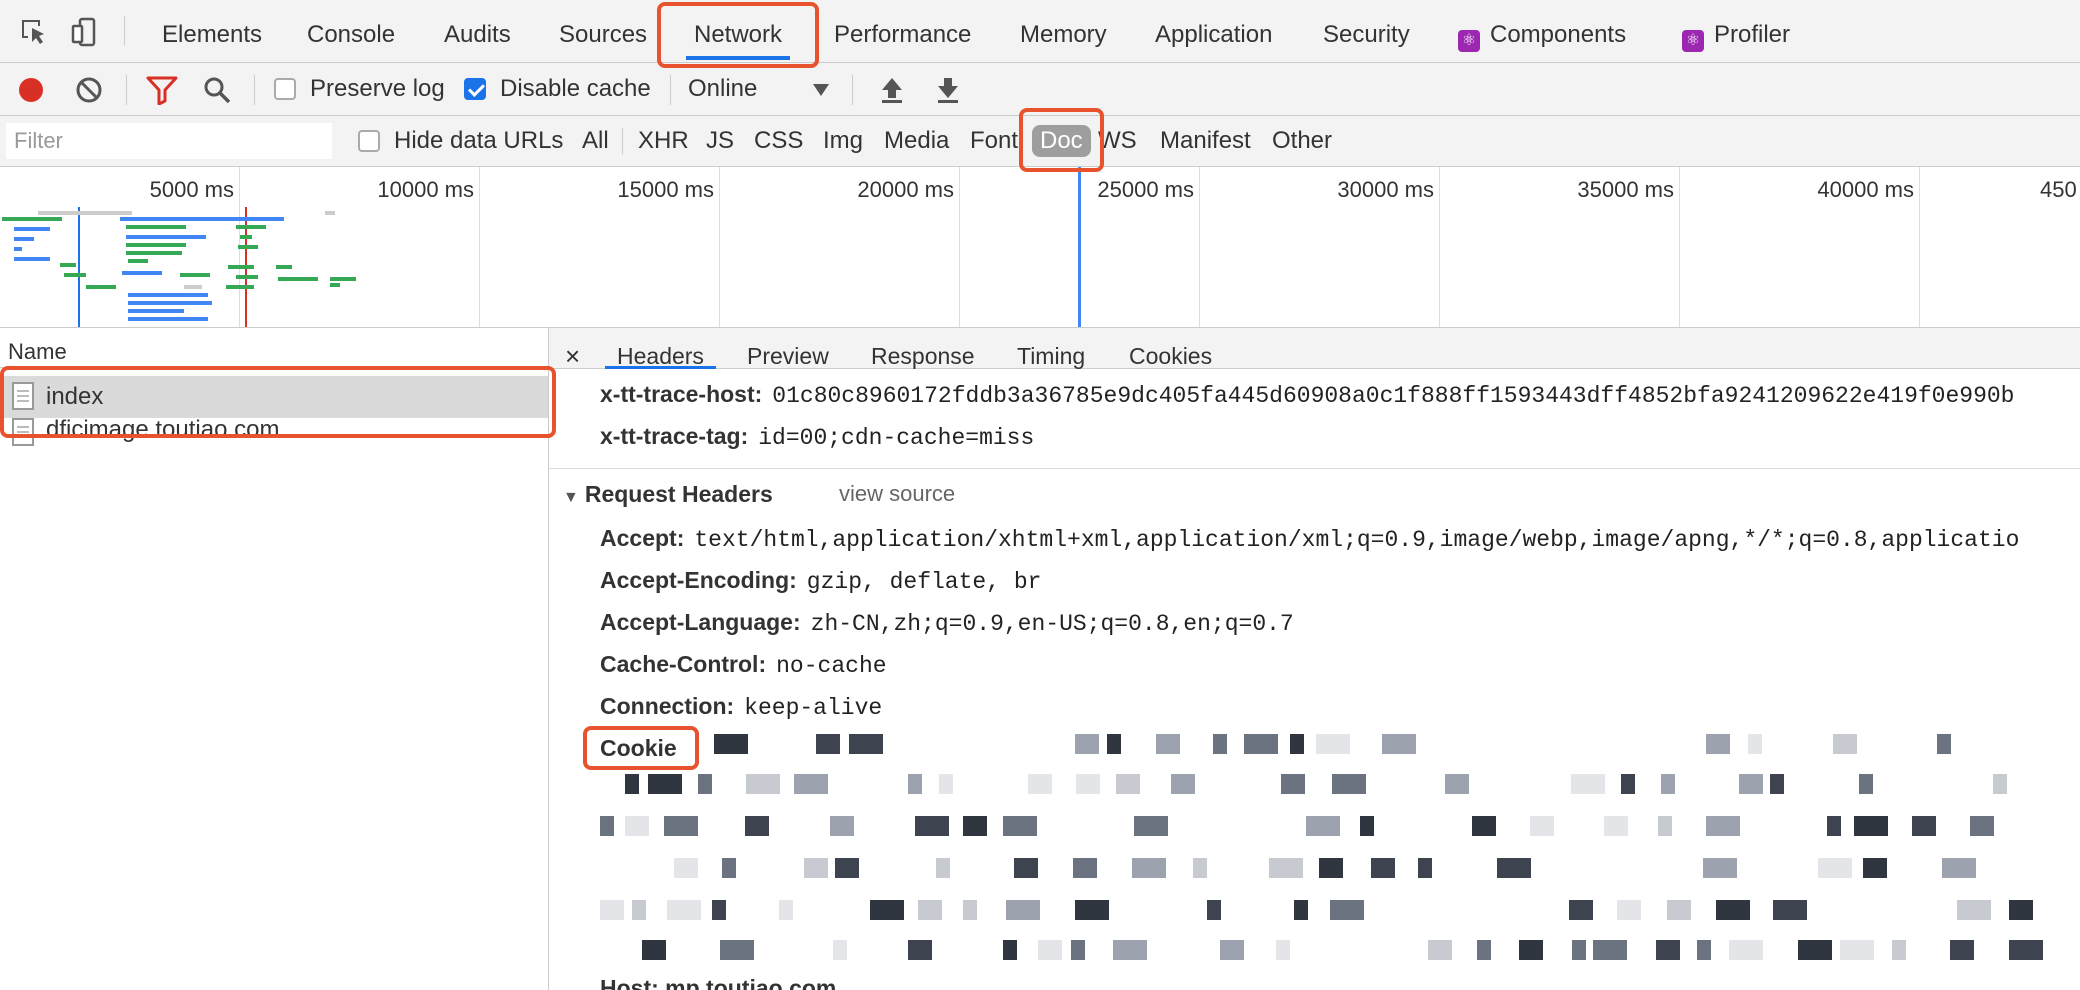 The image size is (2080, 990). What do you see at coordinates (274, 348) in the screenshot?
I see `name-column-header: Name` at bounding box center [274, 348].